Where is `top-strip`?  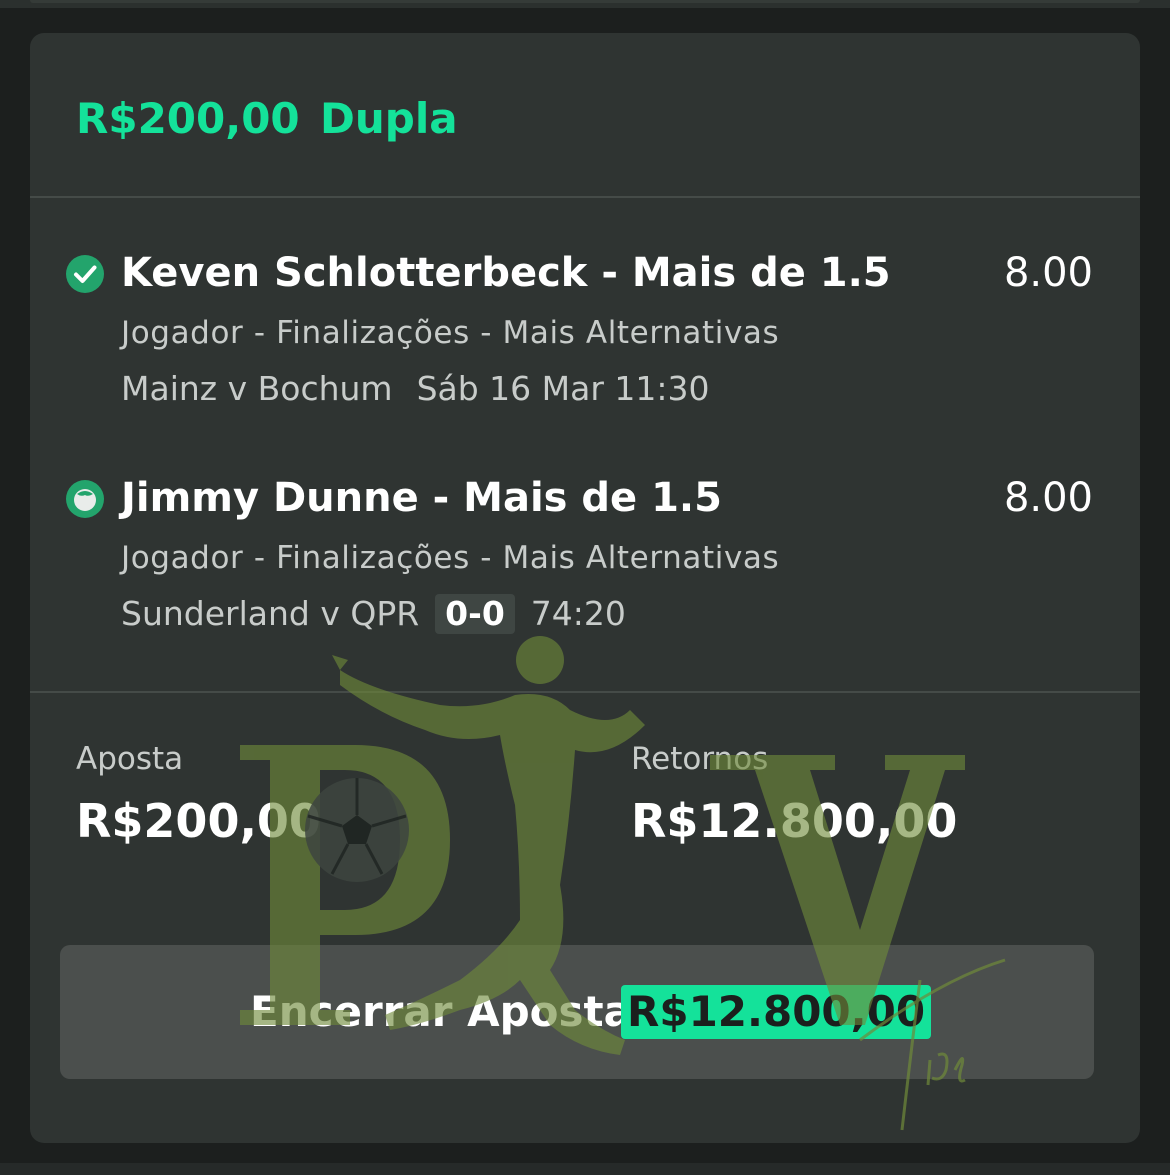 top-strip is located at coordinates (585, 4).